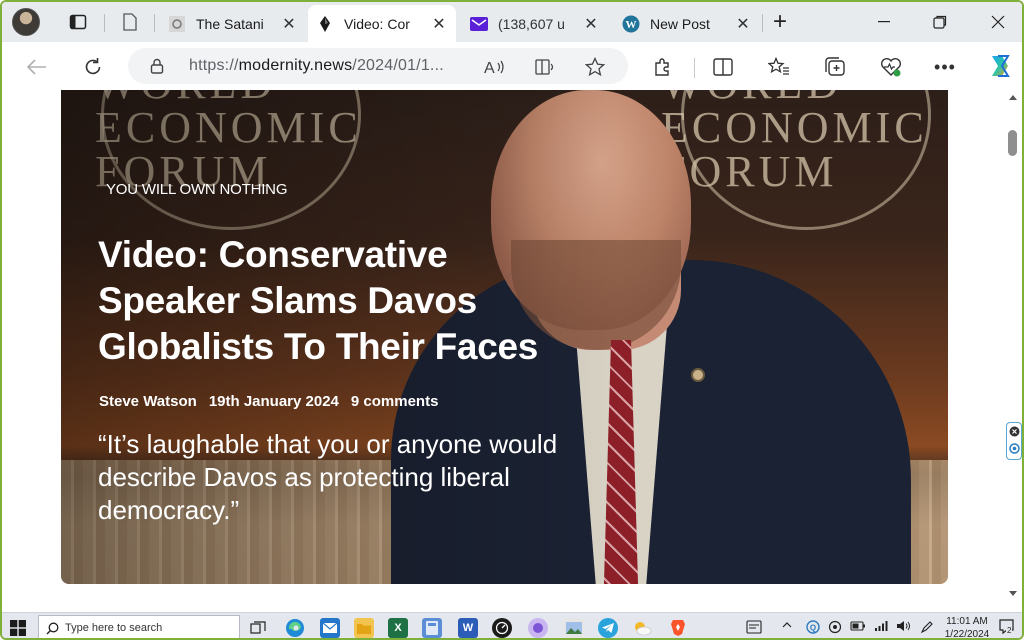 The image size is (1024, 640). What do you see at coordinates (1000, 66) in the screenshot?
I see `copilot-icon` at bounding box center [1000, 66].